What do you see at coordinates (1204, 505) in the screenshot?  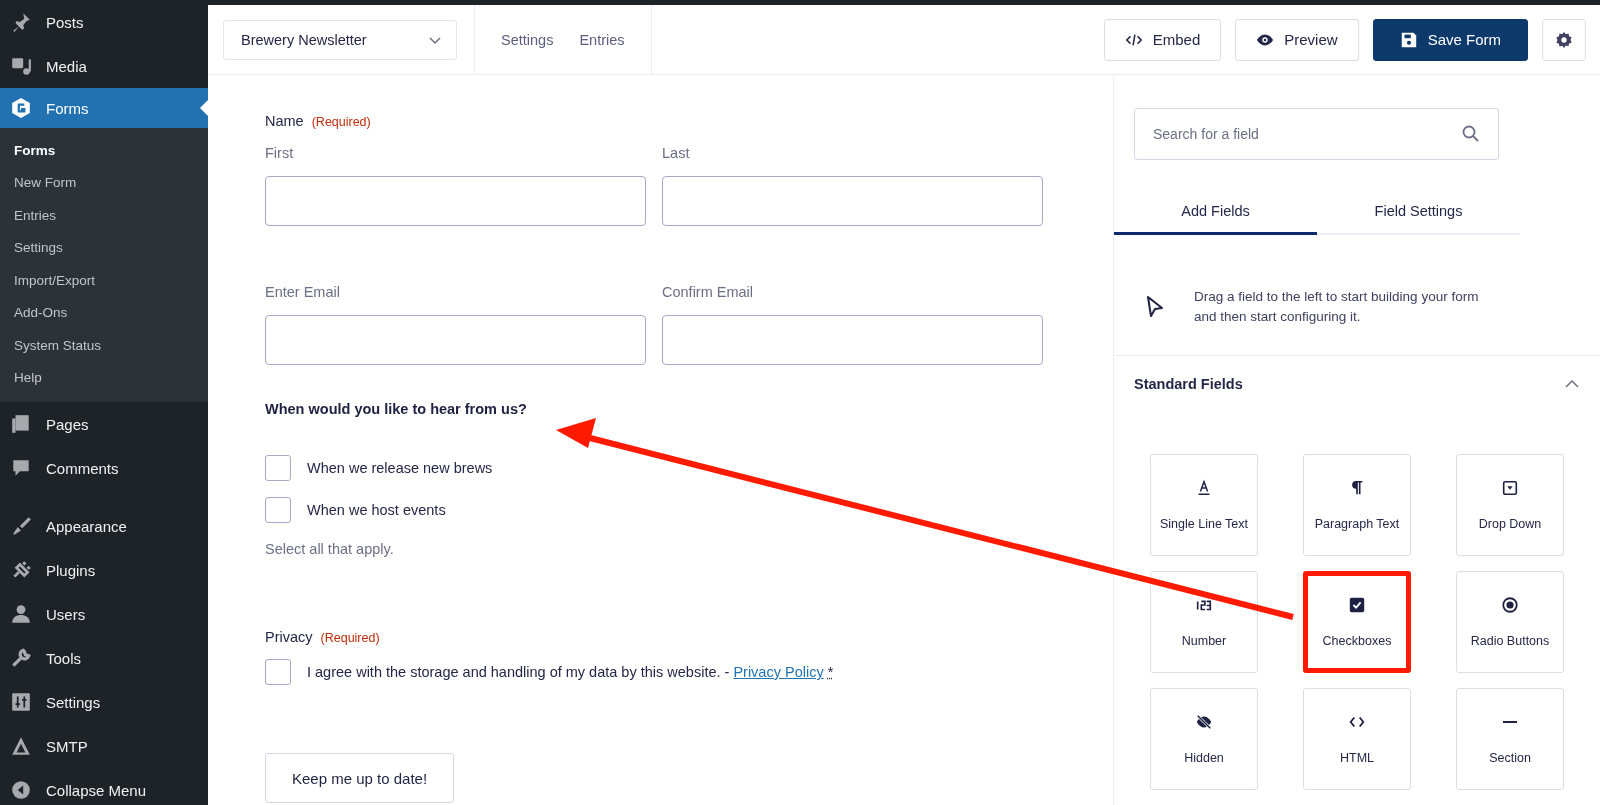 I see `field-type-button: Single Line Text` at bounding box center [1204, 505].